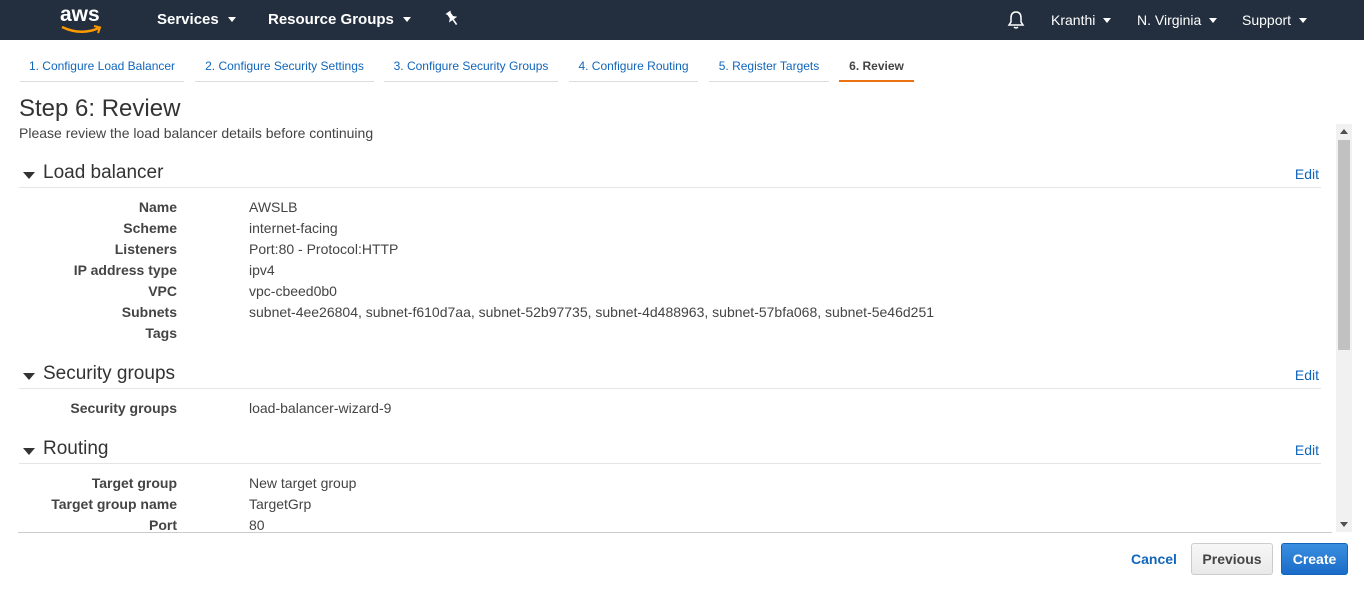 The width and height of the screenshot is (1364, 597). Describe the element at coordinates (670, 451) in the screenshot. I see `routing-section-header: Routing Edit` at that location.